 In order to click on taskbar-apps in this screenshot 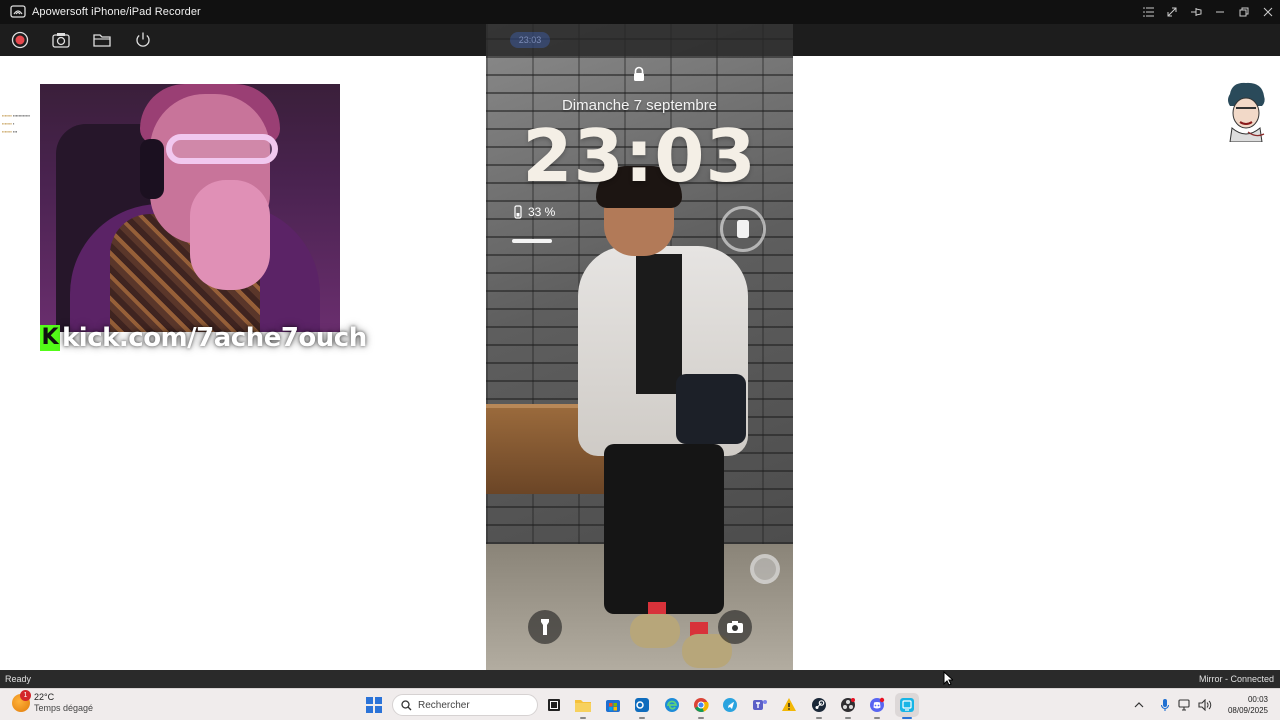, I will do `click(733, 706)`.